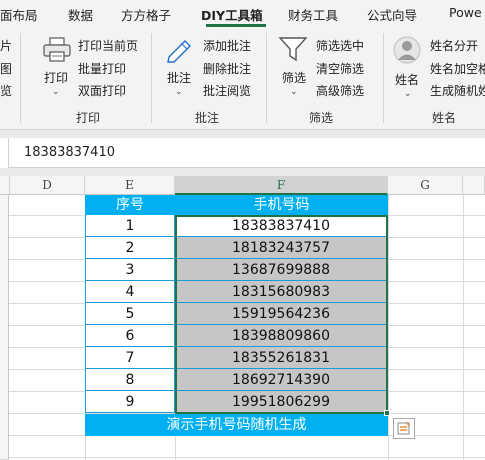 The height and width of the screenshot is (460, 485). What do you see at coordinates (4, 327) in the screenshot?
I see `row-header-strip` at bounding box center [4, 327].